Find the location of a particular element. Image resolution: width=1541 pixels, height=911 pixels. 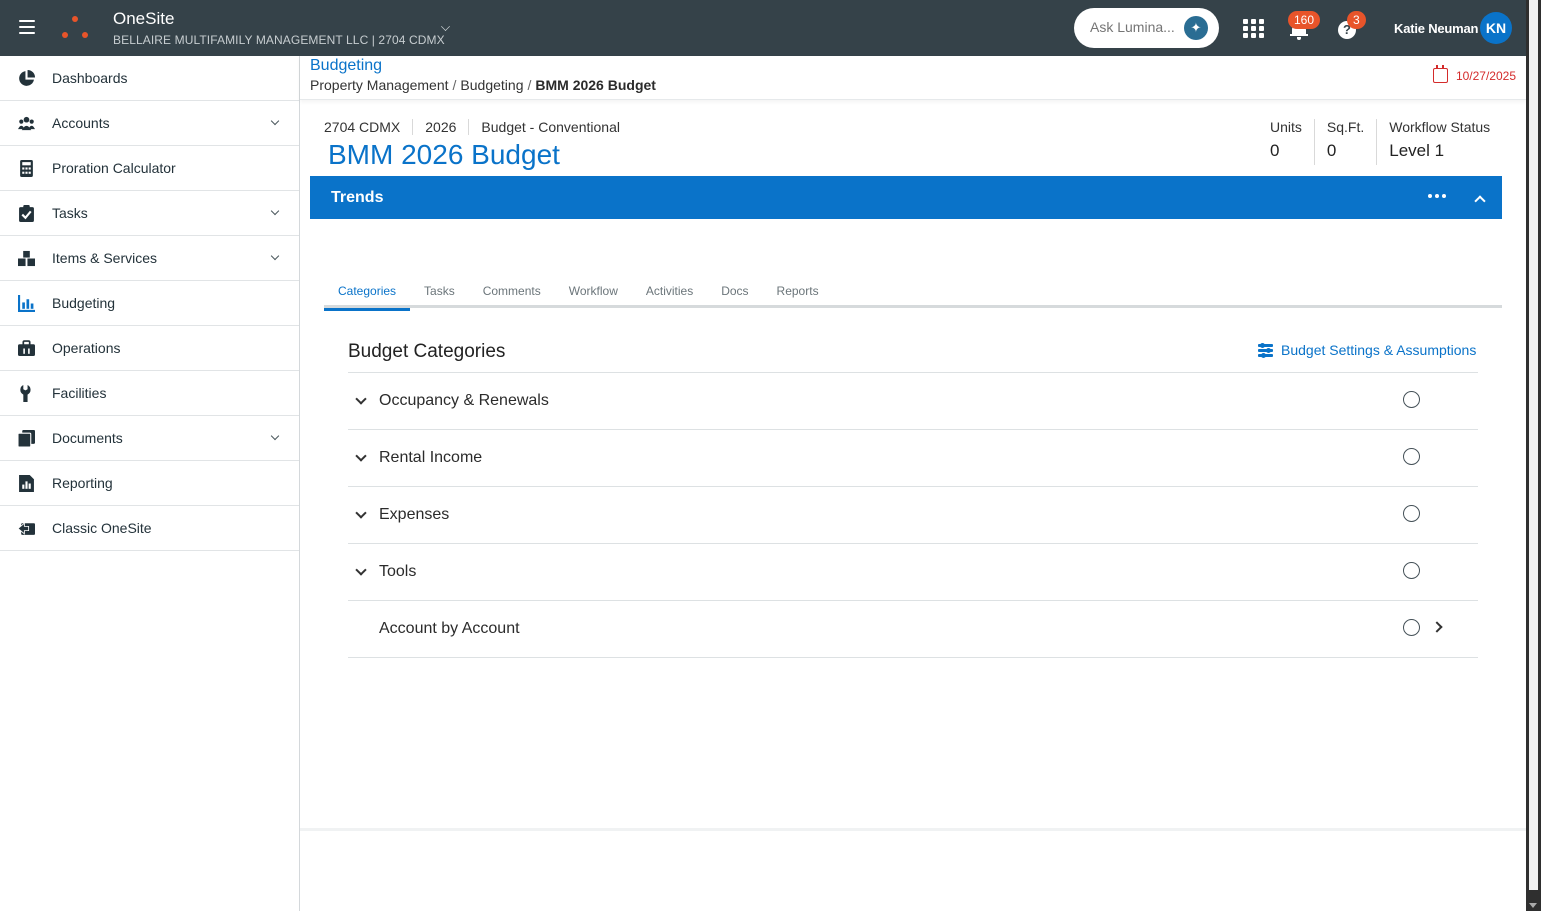

scroll-down-arrow-icon is located at coordinates (1533, 905).